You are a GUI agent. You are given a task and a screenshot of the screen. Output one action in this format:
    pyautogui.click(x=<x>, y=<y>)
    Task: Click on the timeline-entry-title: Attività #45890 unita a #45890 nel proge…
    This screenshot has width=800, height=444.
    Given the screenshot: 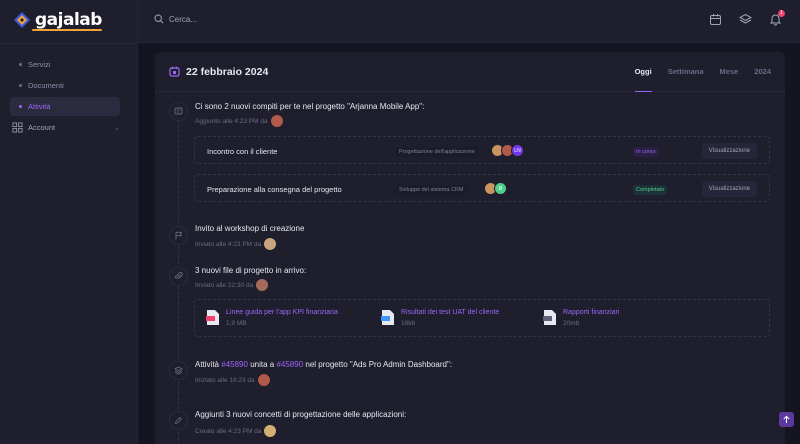 What is the action you would take?
    pyautogui.click(x=323, y=364)
    